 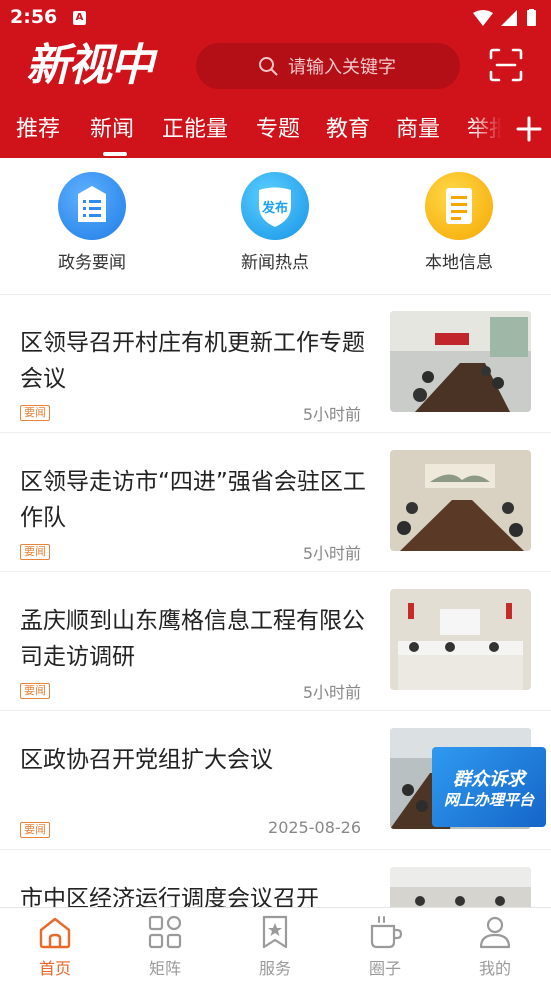 What do you see at coordinates (493, 131) in the screenshot?
I see `tabs-fade` at bounding box center [493, 131].